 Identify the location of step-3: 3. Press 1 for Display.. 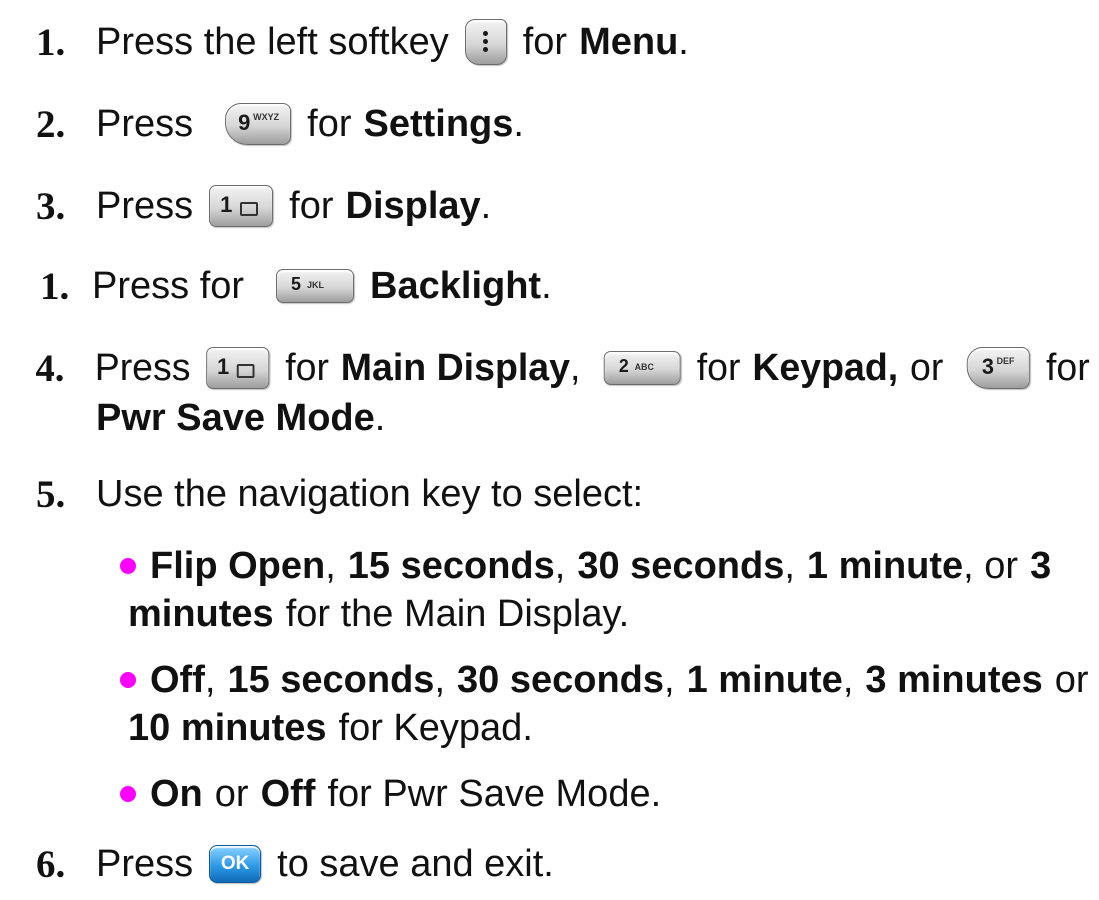
(245, 206).